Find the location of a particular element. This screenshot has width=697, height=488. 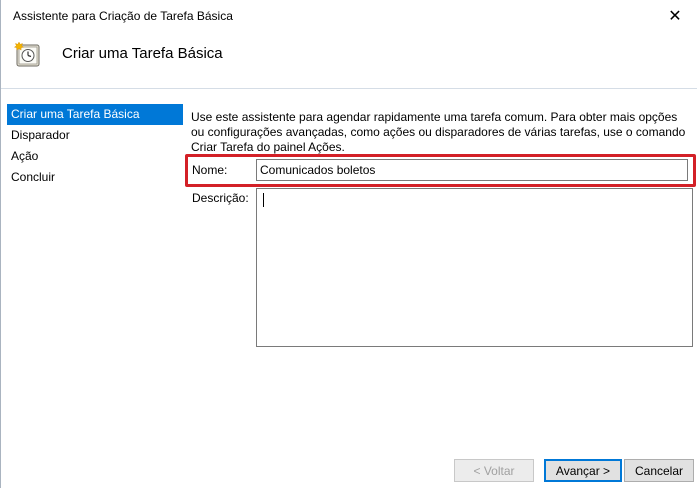

page-title: Criar uma Tarefa Básica is located at coordinates (142, 53).